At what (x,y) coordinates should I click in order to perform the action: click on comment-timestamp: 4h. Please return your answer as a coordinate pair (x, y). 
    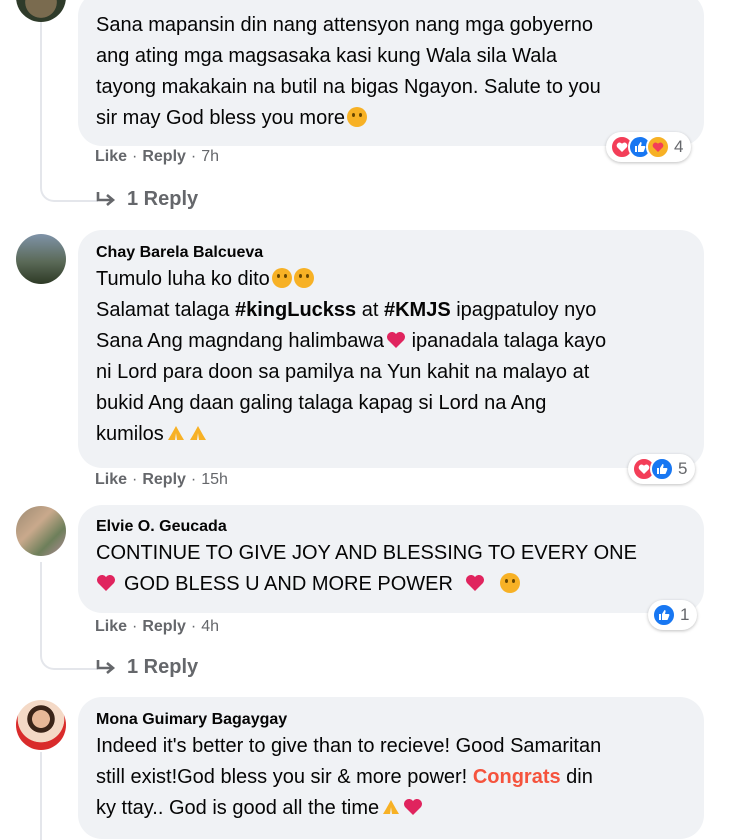
    Looking at the image, I should click on (210, 627).